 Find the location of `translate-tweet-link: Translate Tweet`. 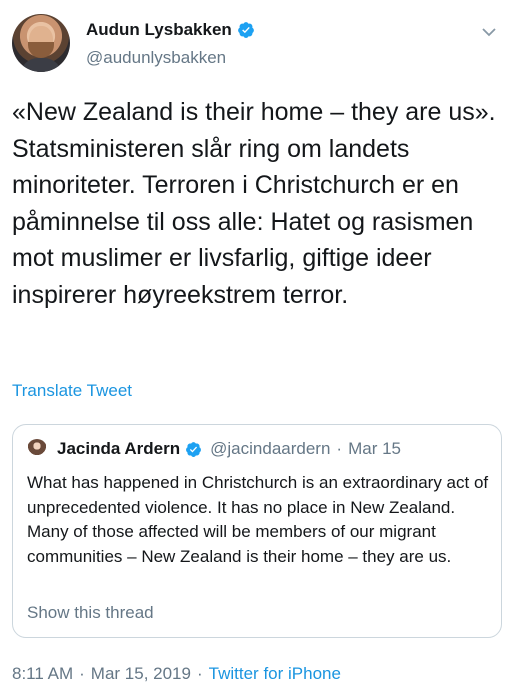

translate-tweet-link: Translate Tweet is located at coordinates (72, 391).